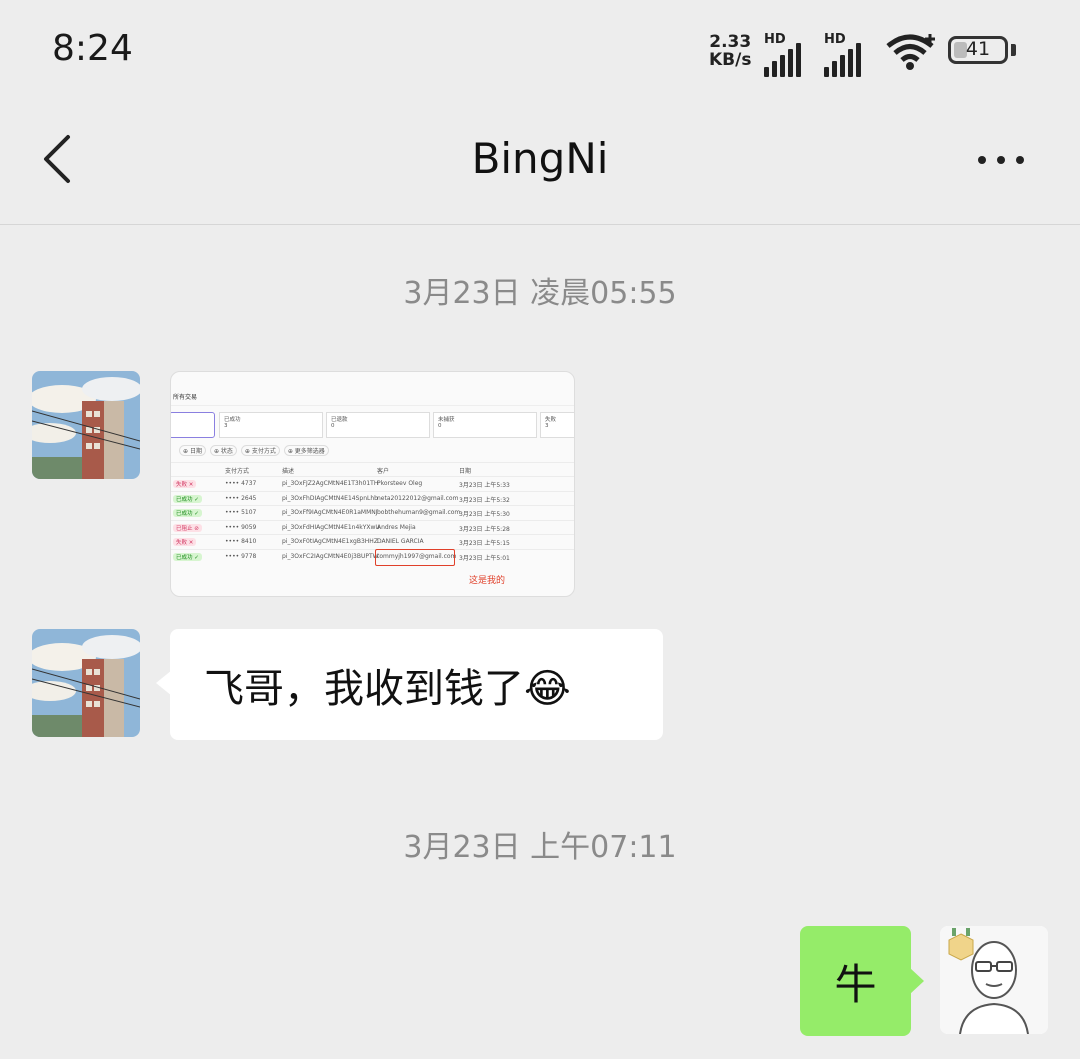  I want to click on chat-title: BingNi, so click(540, 158).